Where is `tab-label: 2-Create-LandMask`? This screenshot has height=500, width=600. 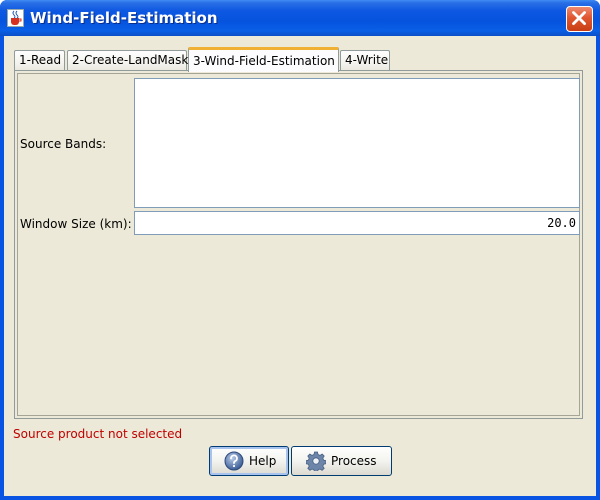 tab-label: 2-Create-LandMask is located at coordinates (130, 60).